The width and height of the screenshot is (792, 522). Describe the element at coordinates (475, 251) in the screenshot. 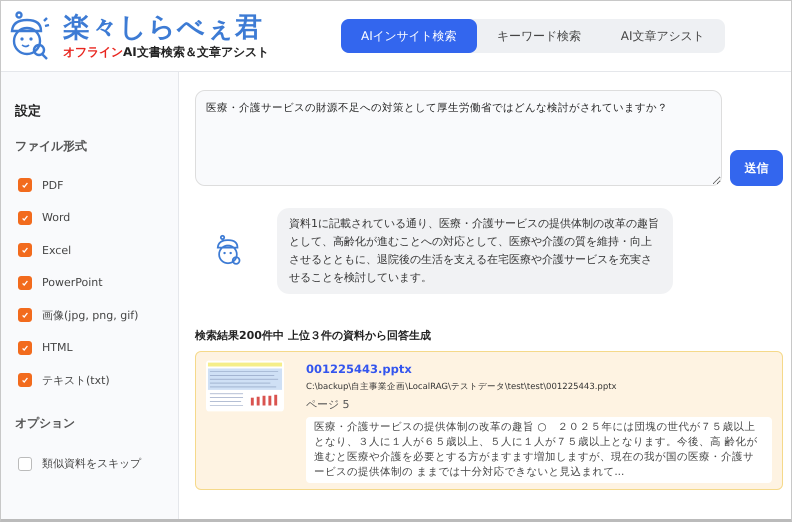

I see `answer-bubble: 資料1に記載されている通り、医療・介護サービスの提供体制の改革の趣旨として、高齢化が進むことへの対応として、医療や介護の質を維持・向上させるとともに、退院後の生活を支える在宅医療や介護サービスを充実させることを検討しています。` at that location.